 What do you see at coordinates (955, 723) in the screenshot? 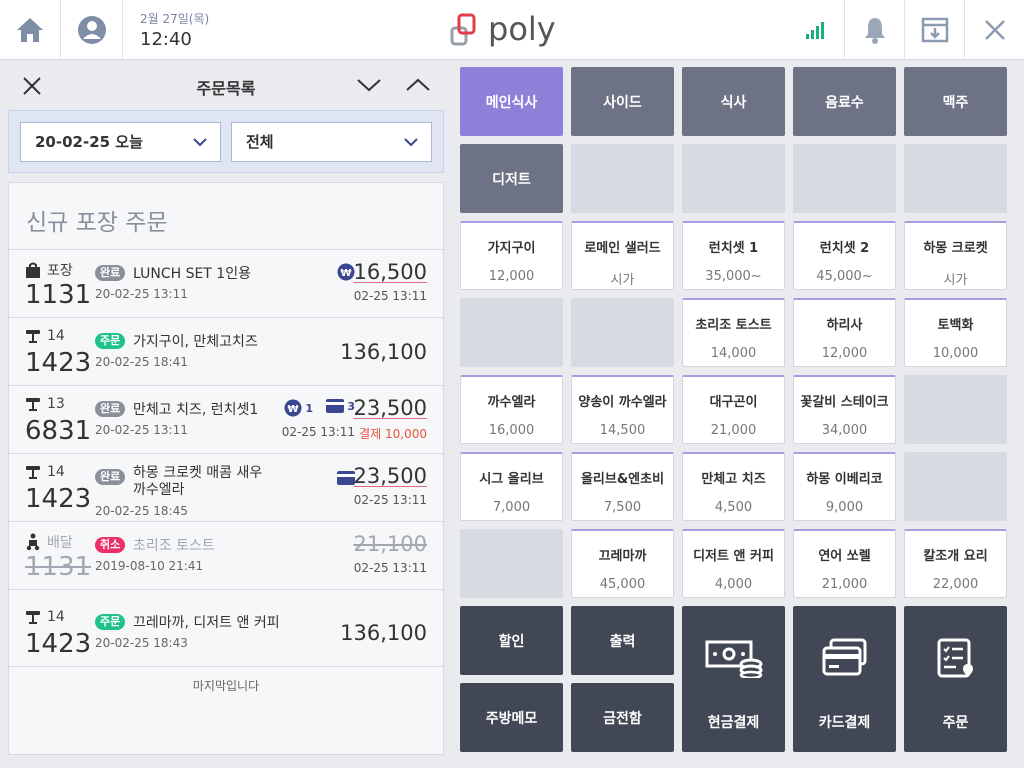
I see `order-label: 주문` at bounding box center [955, 723].